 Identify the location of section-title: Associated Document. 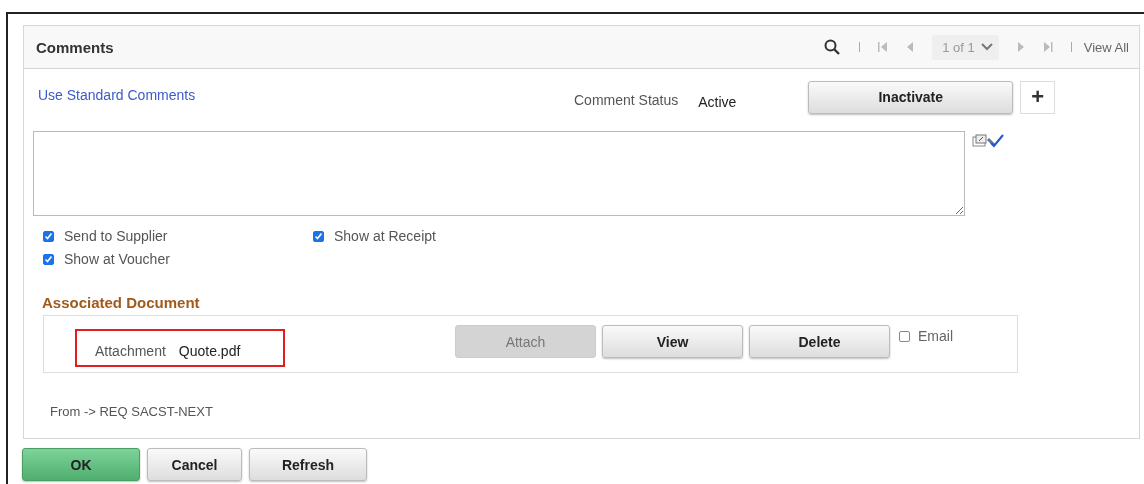
(121, 302).